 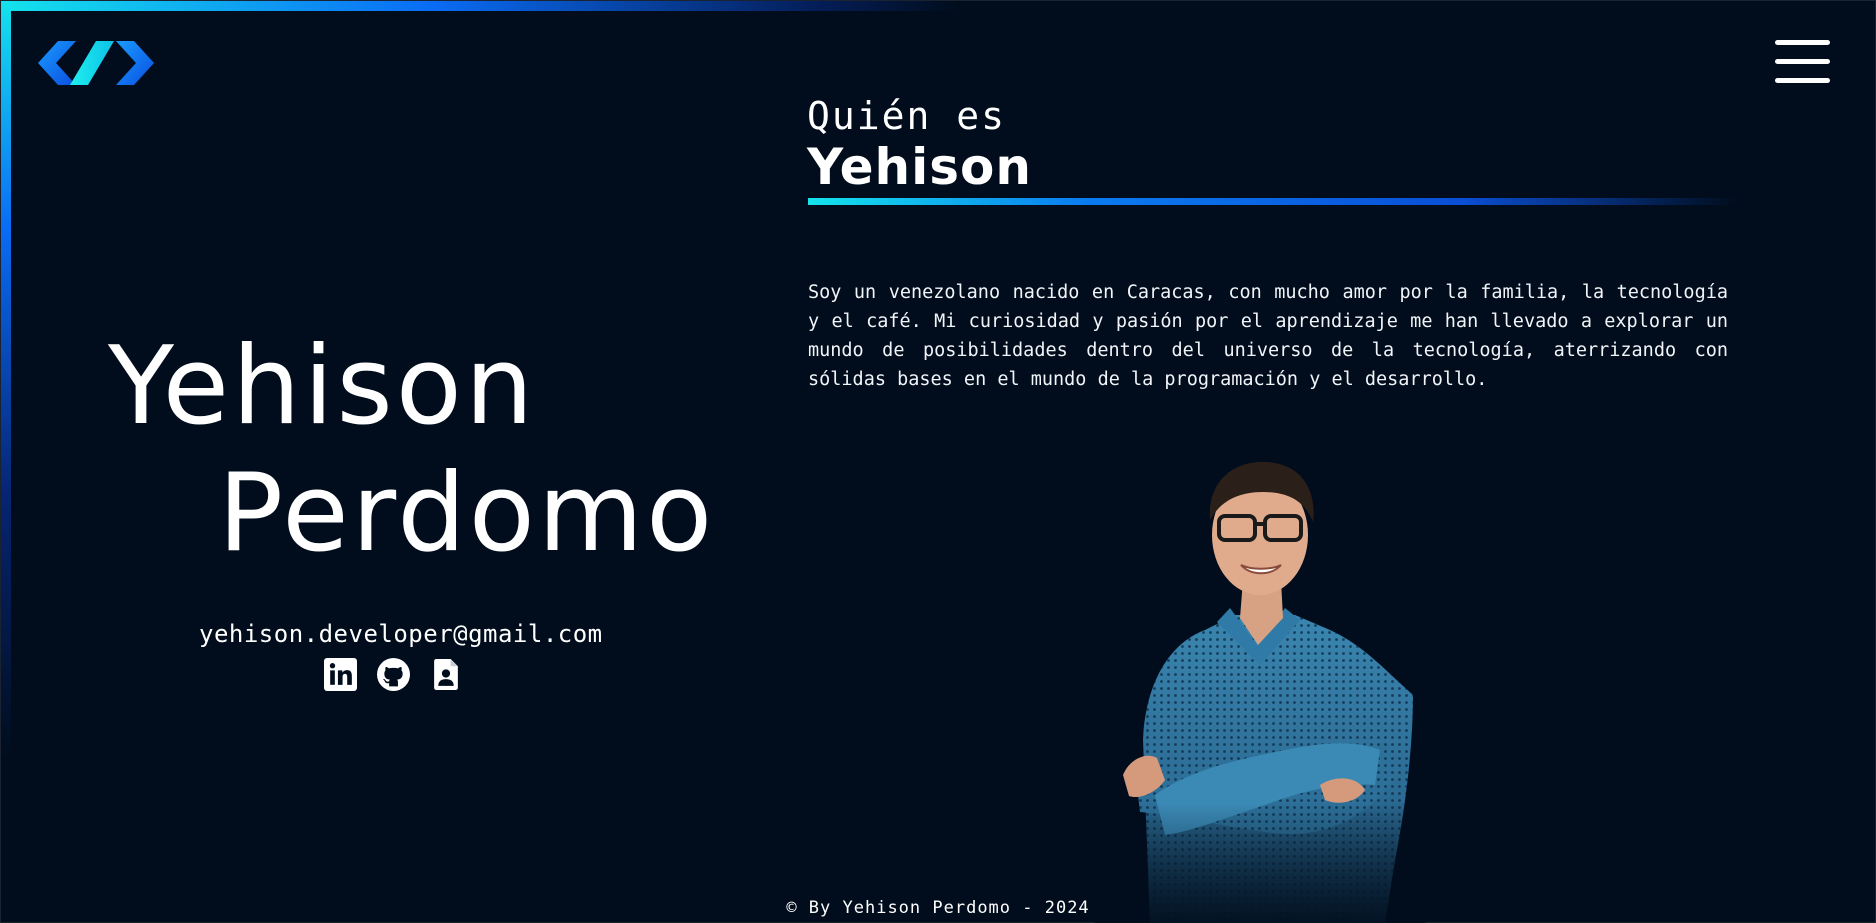 What do you see at coordinates (467, 513) in the screenshot?
I see `hero-last-name: Perdomo` at bounding box center [467, 513].